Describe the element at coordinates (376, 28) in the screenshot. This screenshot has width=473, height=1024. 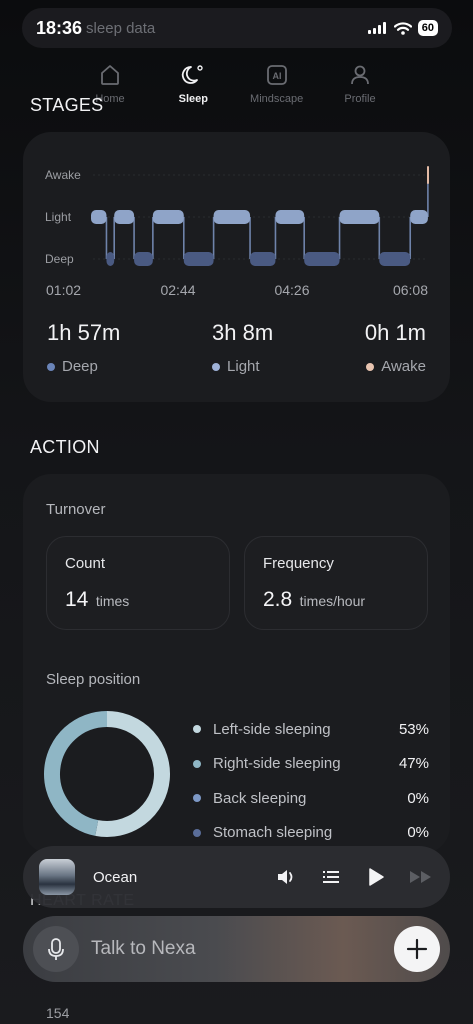
I see `signal-icon` at that location.